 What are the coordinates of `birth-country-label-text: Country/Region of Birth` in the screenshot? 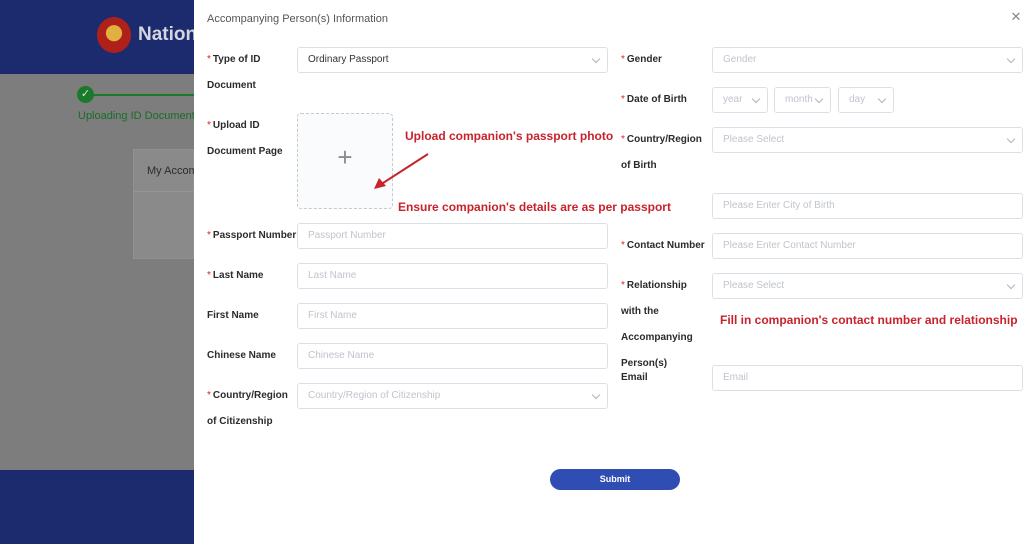 It's located at (661, 152).